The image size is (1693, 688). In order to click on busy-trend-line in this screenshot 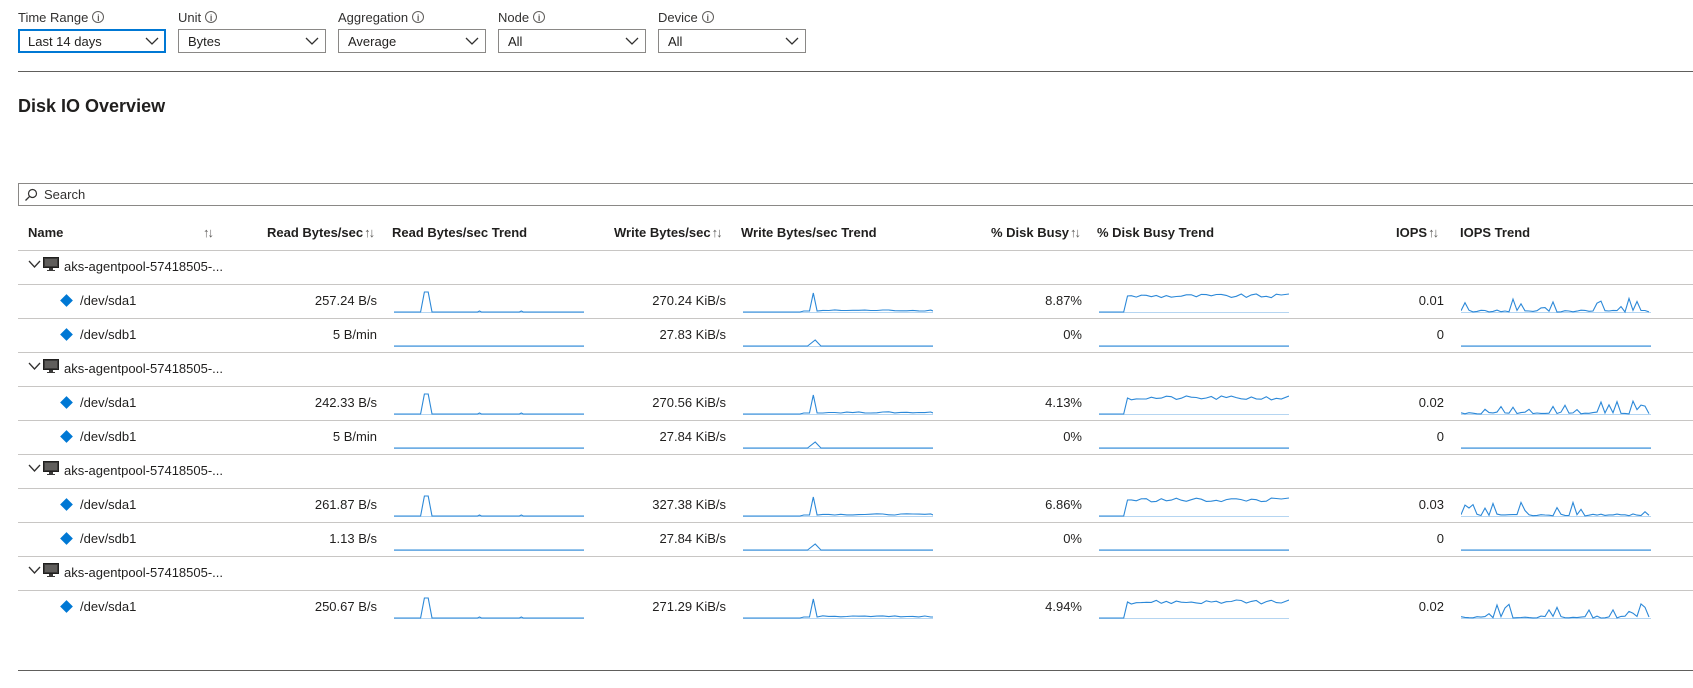, I will do `click(1194, 405)`.